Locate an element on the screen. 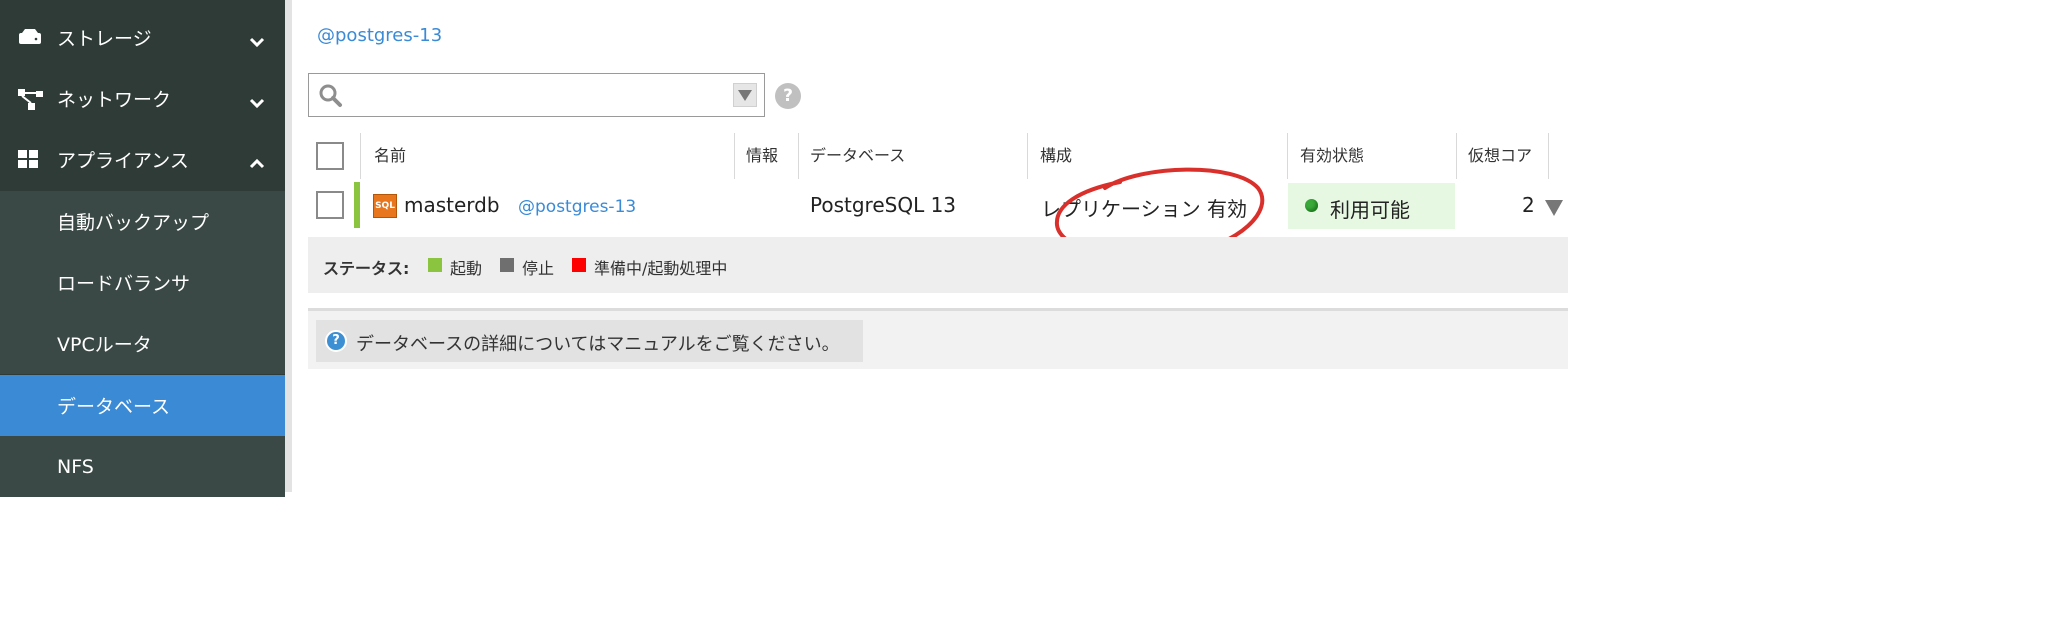  storage-icon is located at coordinates (30, 39).